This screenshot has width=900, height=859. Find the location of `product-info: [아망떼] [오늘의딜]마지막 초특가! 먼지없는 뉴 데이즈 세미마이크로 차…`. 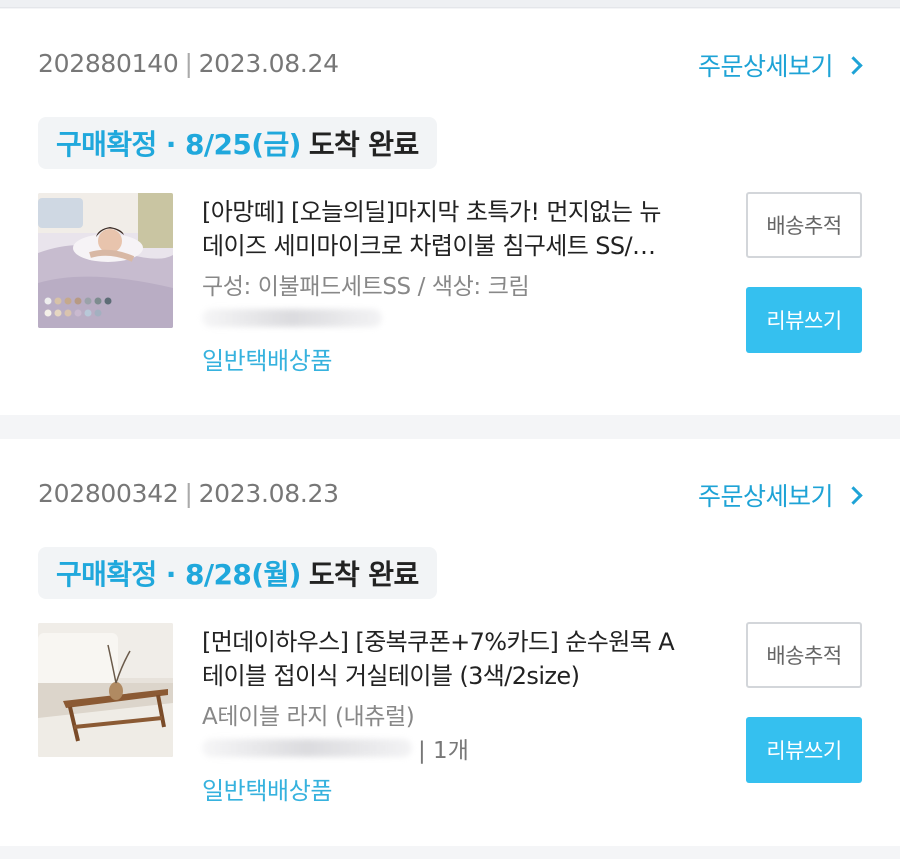

product-info: [아망떼] [오늘의딜]마지막 초특가! 먼지없는 뉴 데이즈 세미마이크로 차… is located at coordinates (457, 285).